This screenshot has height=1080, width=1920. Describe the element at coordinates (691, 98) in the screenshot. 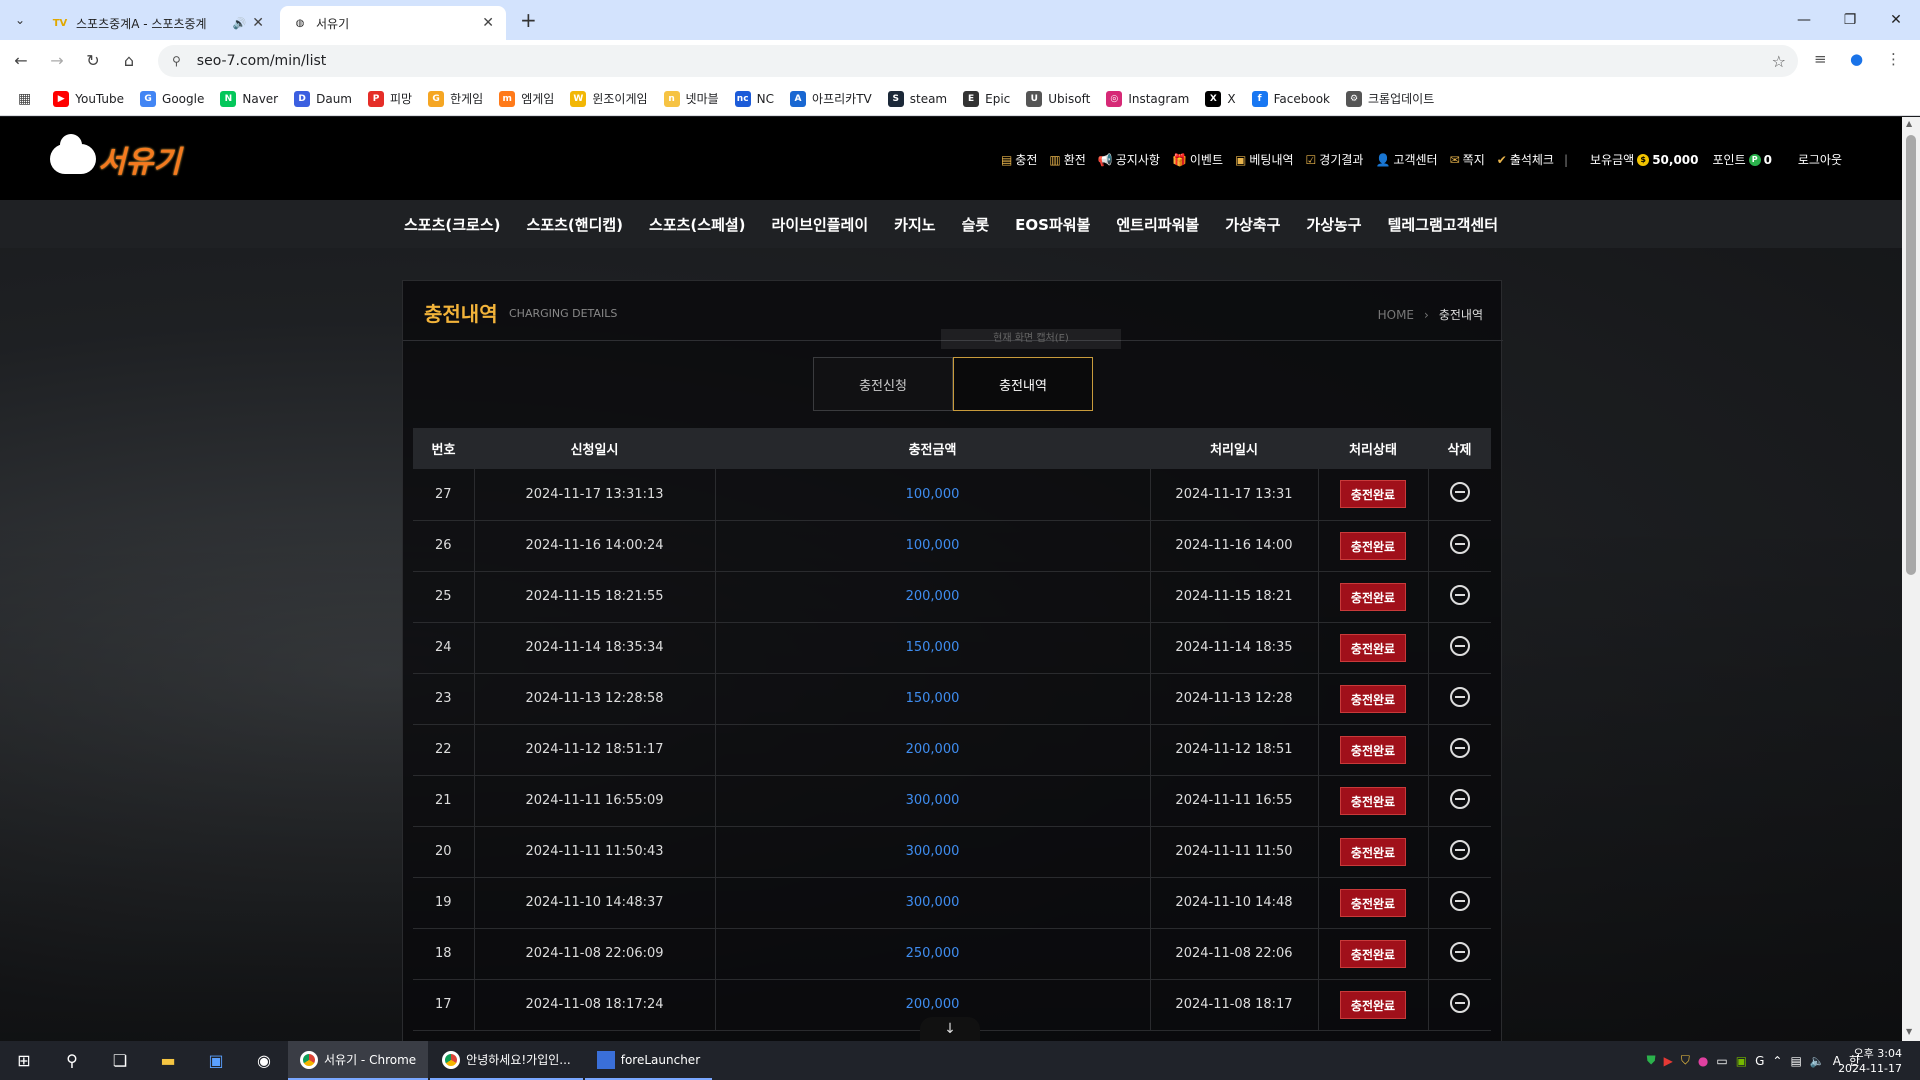

I see `bookmark-8: n 넷마블` at that location.